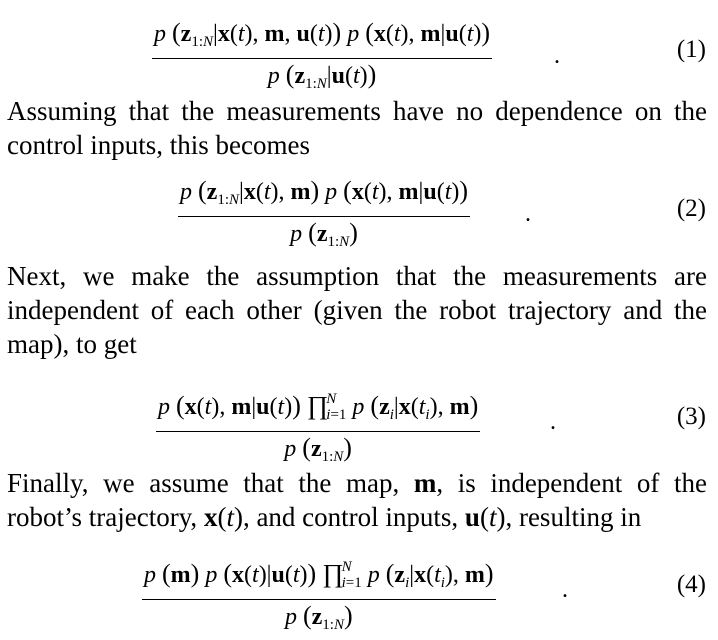  What do you see at coordinates (318, 407) in the screenshot?
I see `equation-3-numerator: p (x(t), m|u(t)) ∏​Ni=1 p (zi|x(ti), m)` at bounding box center [318, 407].